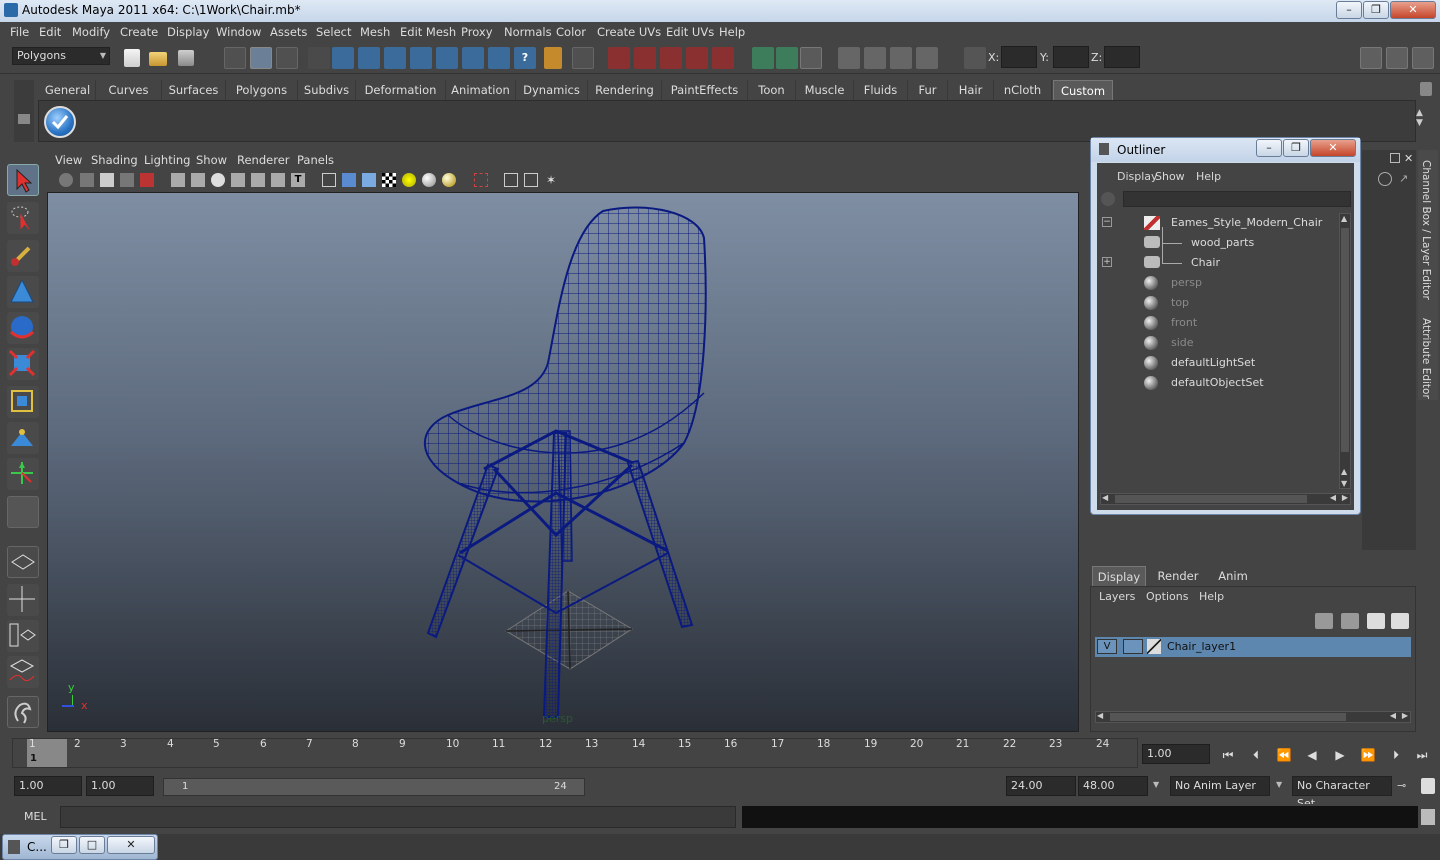 The height and width of the screenshot is (860, 1440). I want to click on x-field, so click(1019, 57).